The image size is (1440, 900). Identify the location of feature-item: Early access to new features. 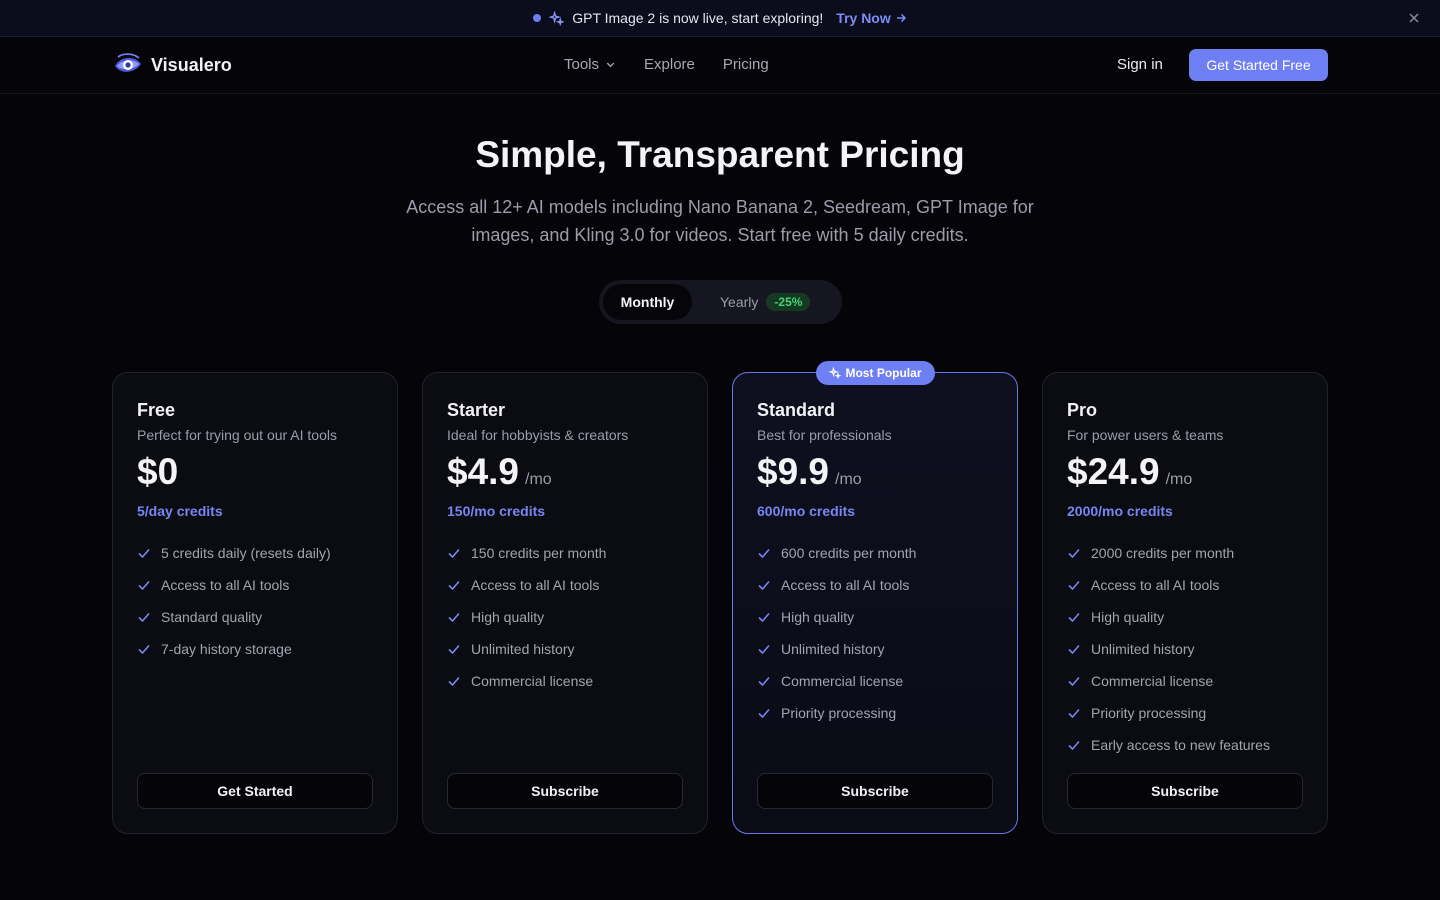
(1168, 745).